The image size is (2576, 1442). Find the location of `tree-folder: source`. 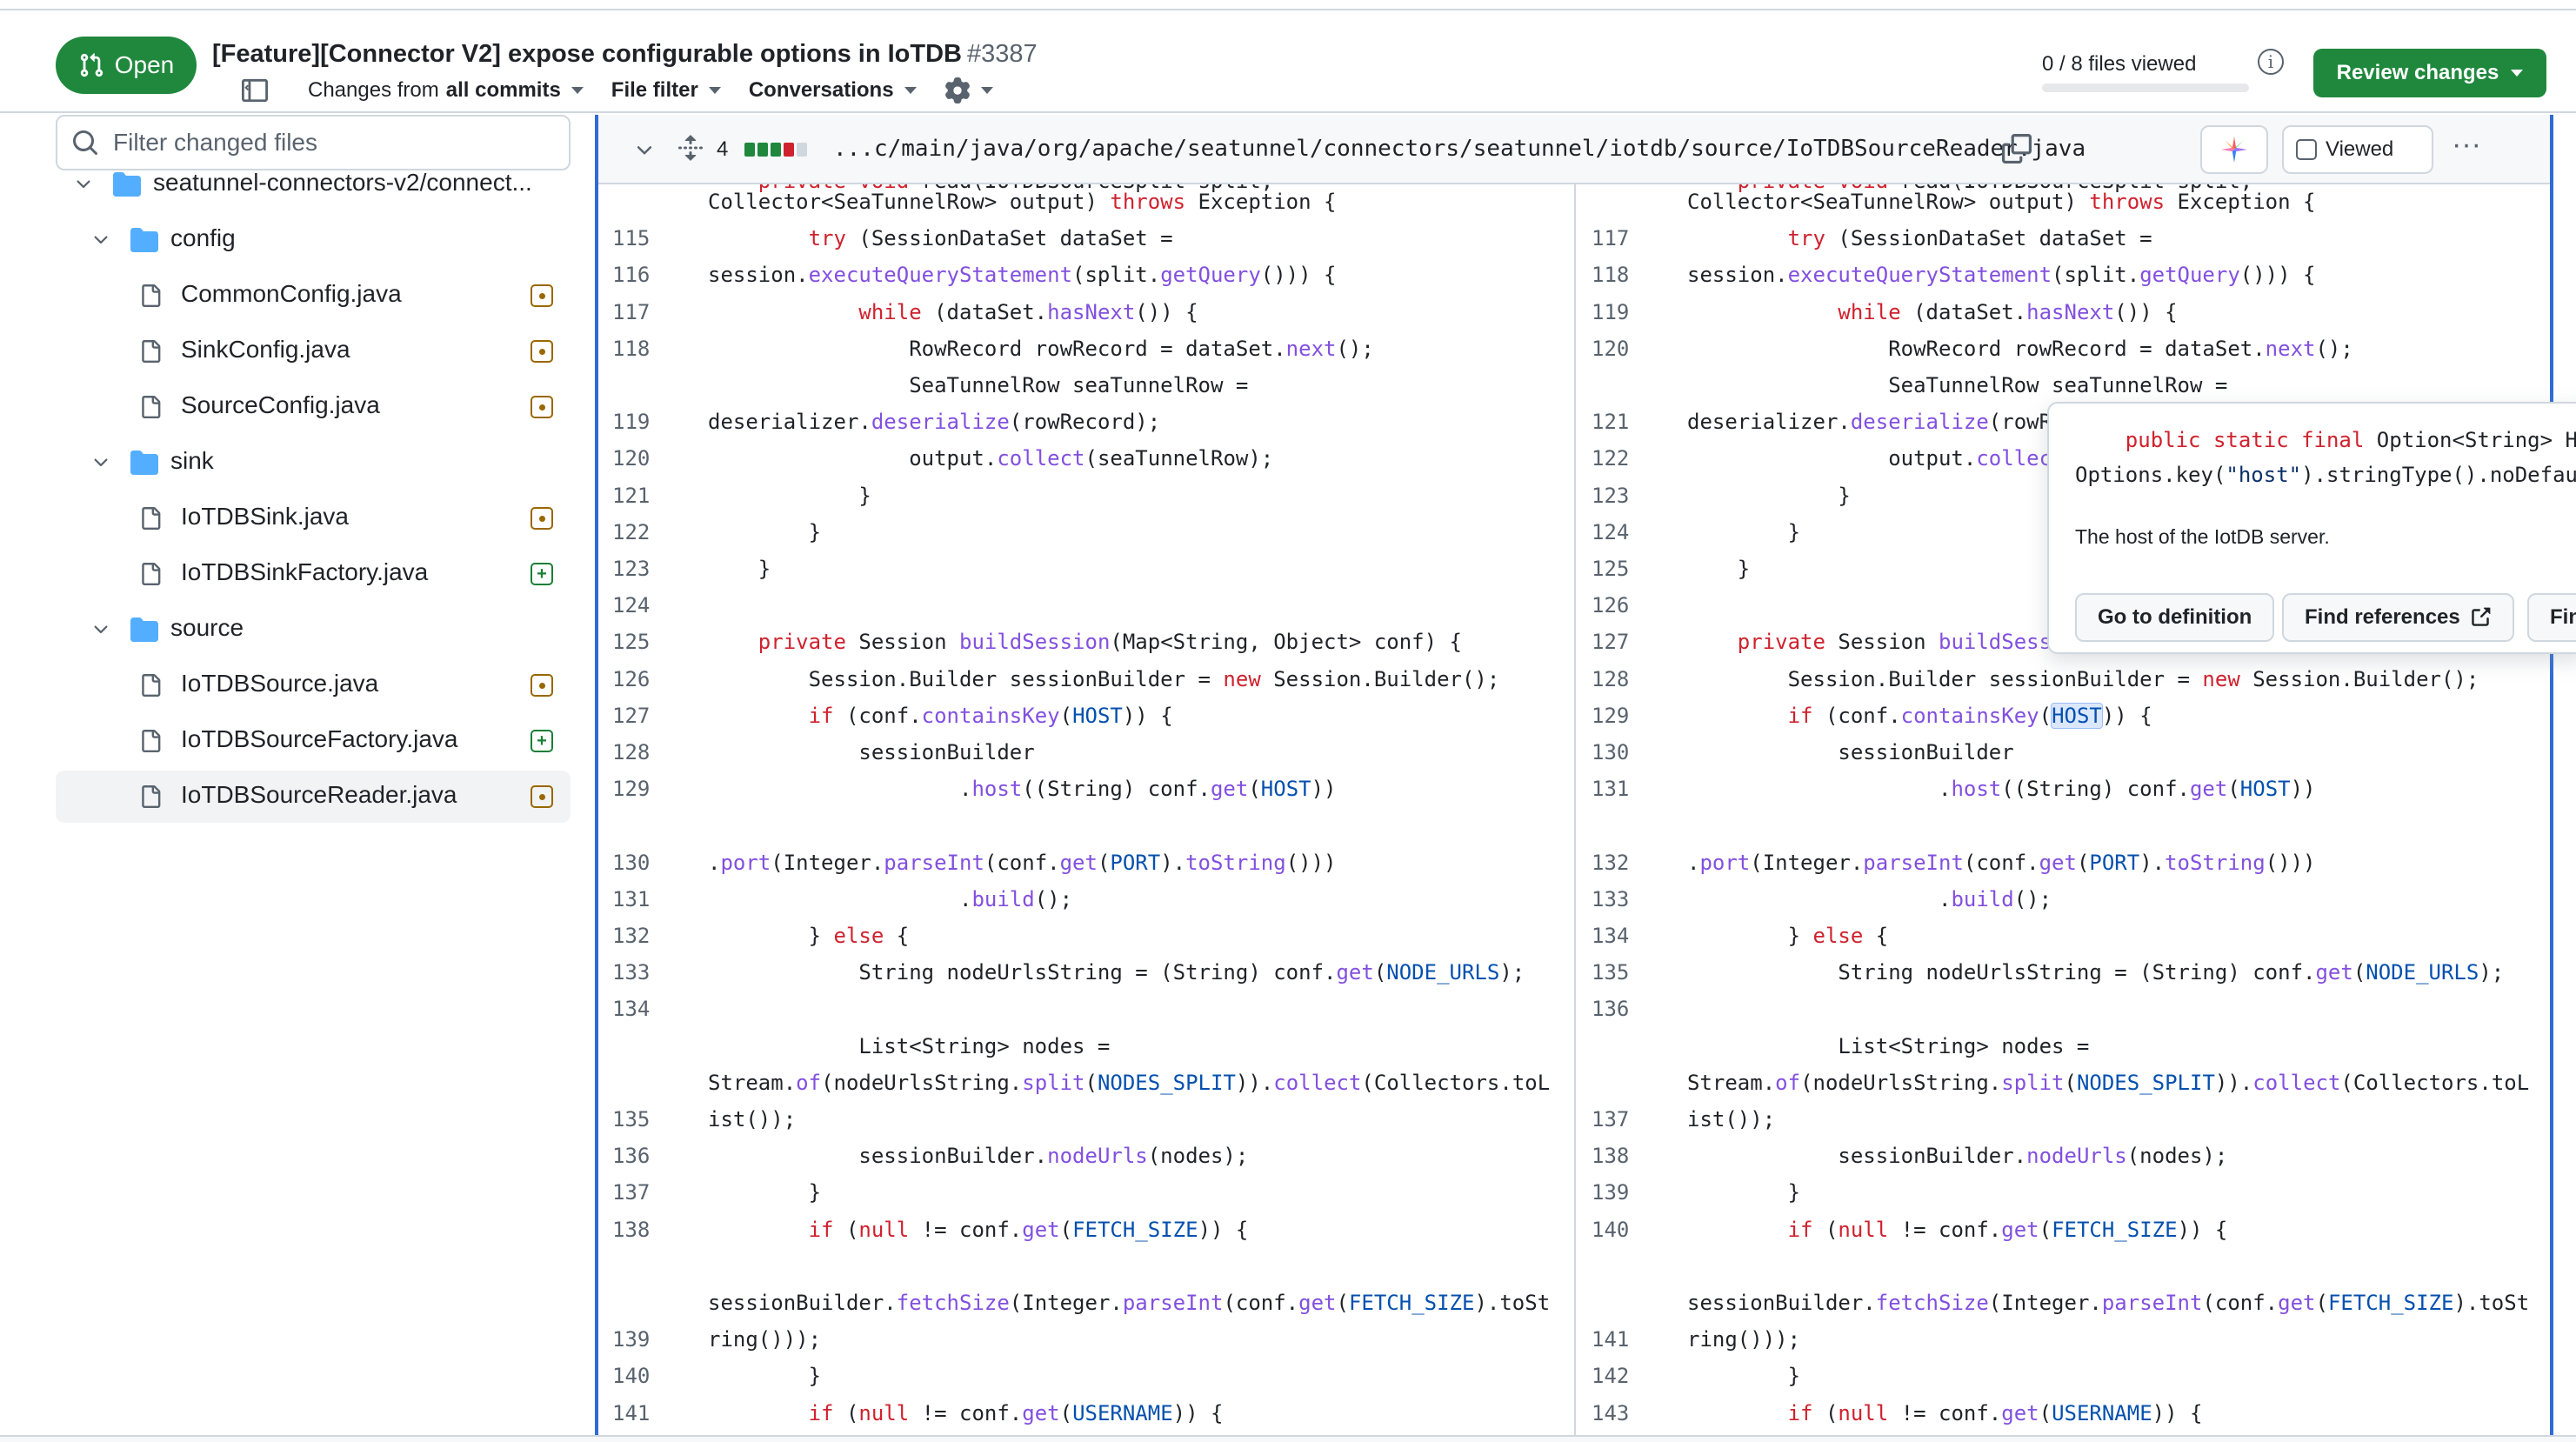

tree-folder: source is located at coordinates (297, 630).